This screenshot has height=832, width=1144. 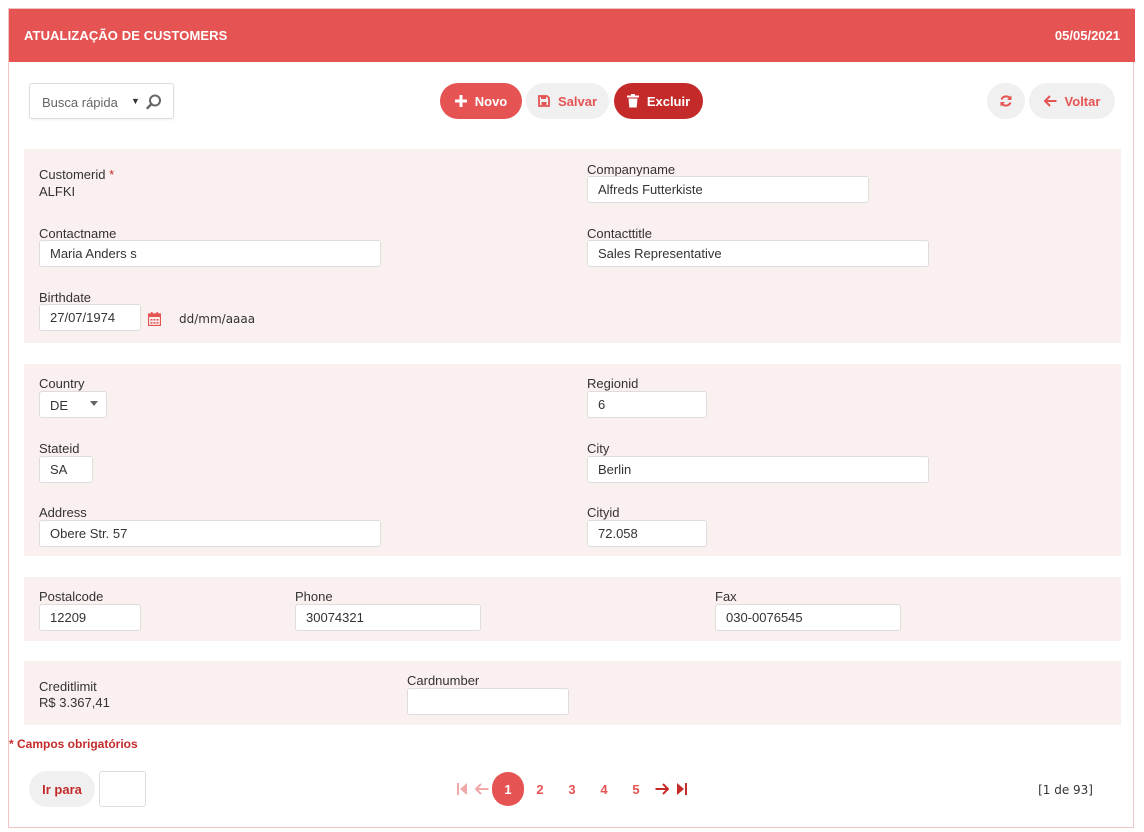 I want to click on refresh-icon, so click(x=1006, y=101).